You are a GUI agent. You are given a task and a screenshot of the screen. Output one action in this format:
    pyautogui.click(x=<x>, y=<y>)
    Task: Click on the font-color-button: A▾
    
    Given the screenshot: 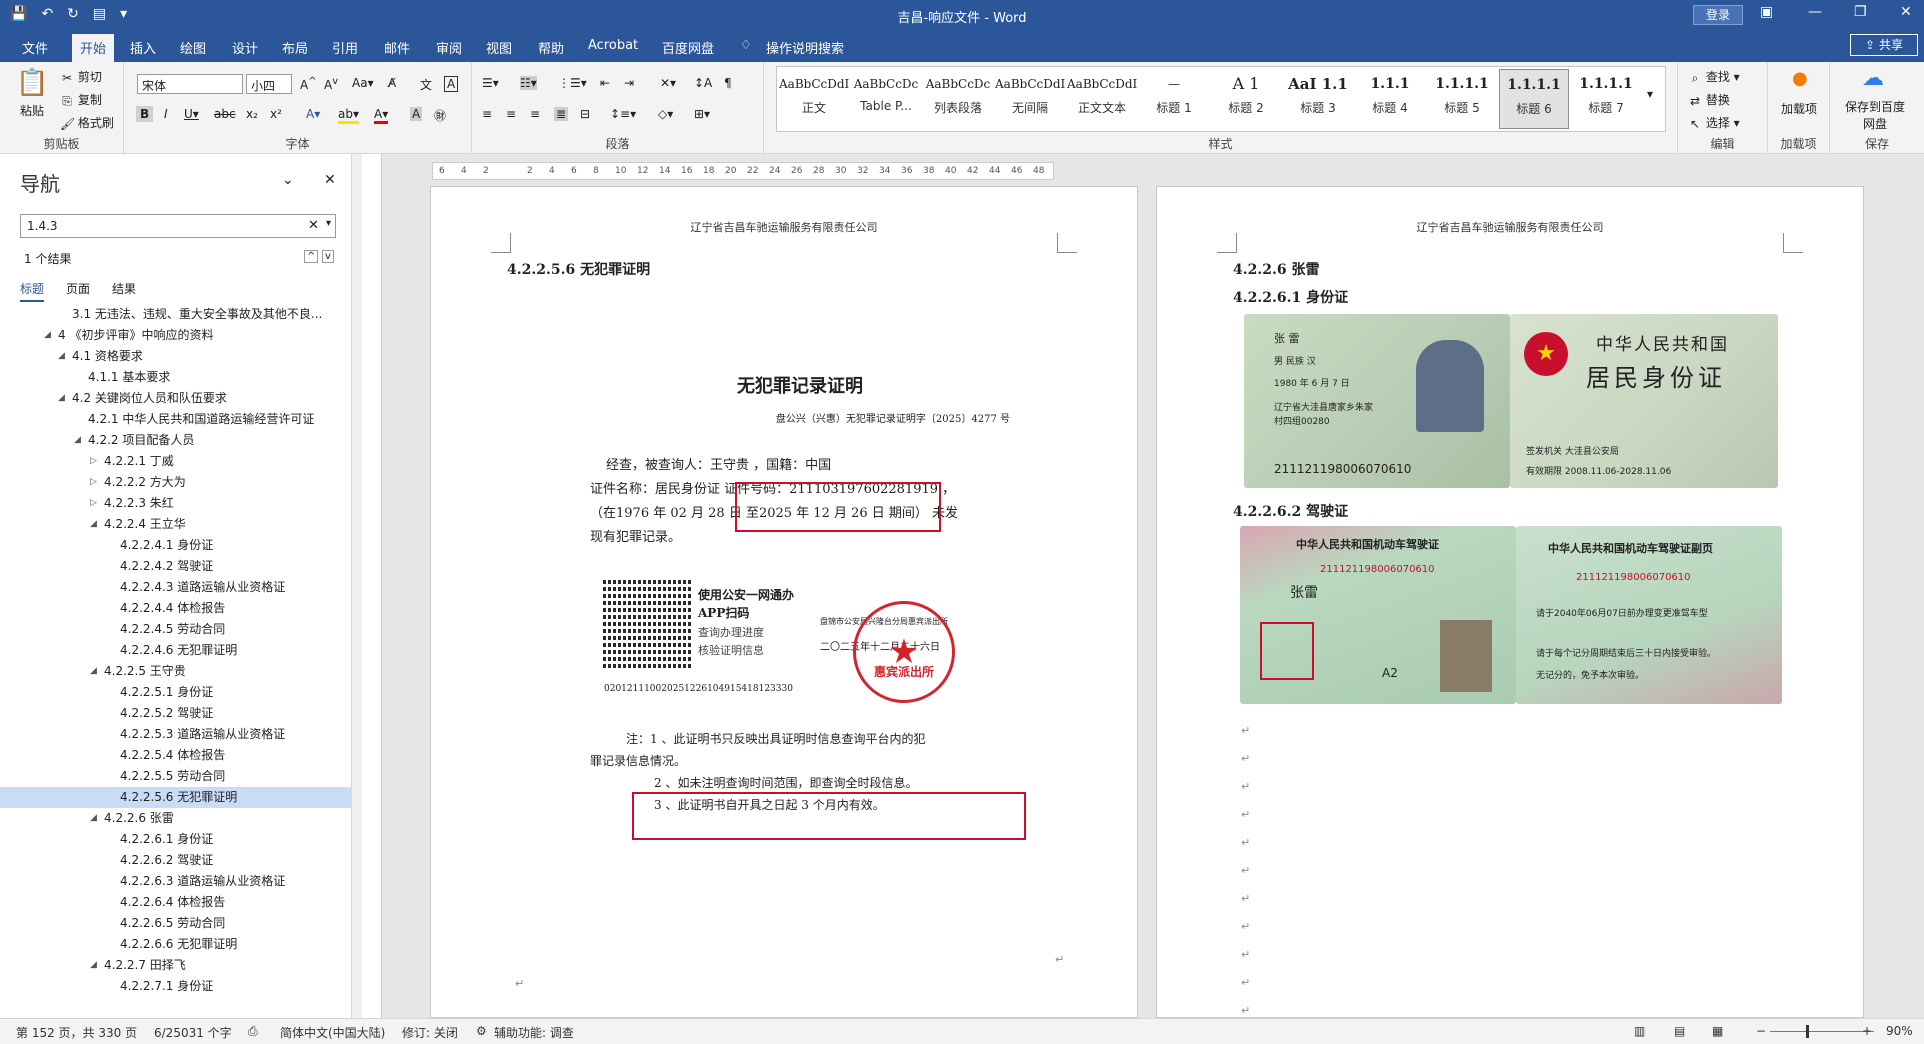 What is the action you would take?
    pyautogui.click(x=381, y=115)
    